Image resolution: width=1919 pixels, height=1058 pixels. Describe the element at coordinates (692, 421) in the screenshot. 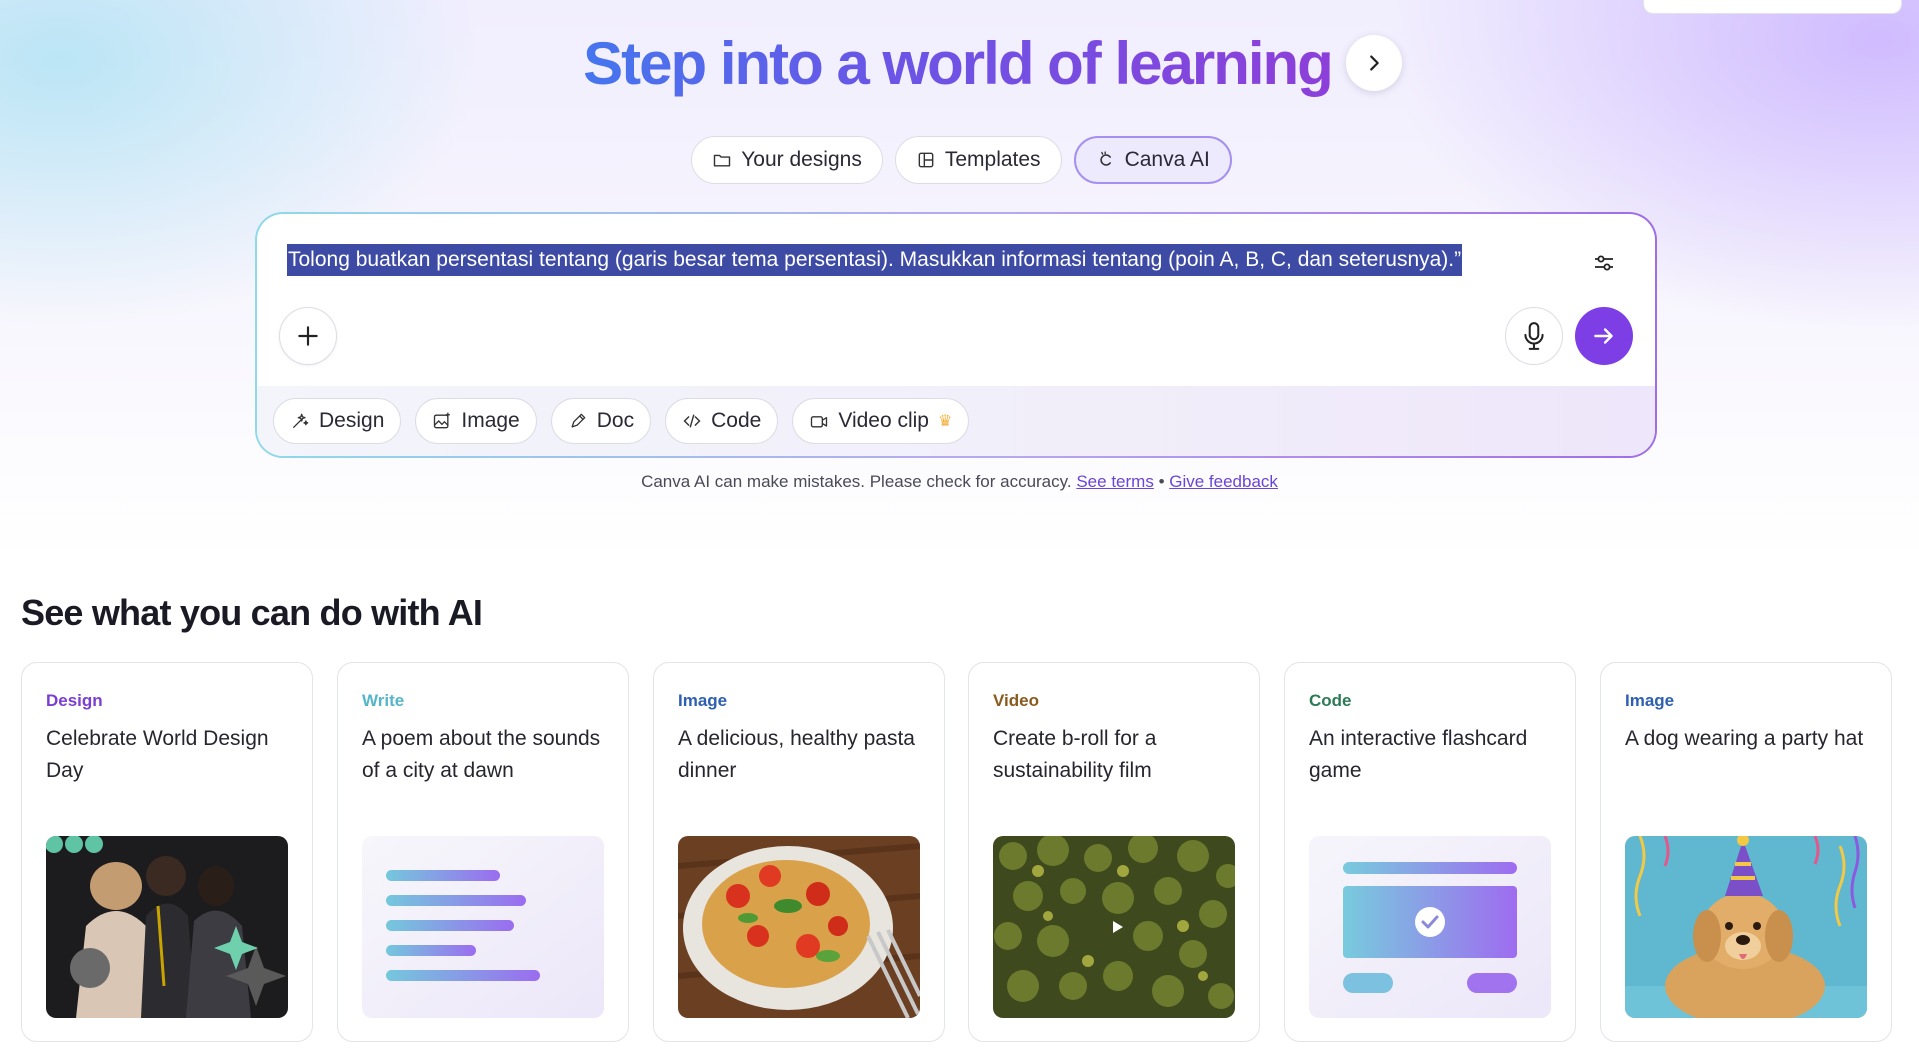

I see `code-icon` at that location.